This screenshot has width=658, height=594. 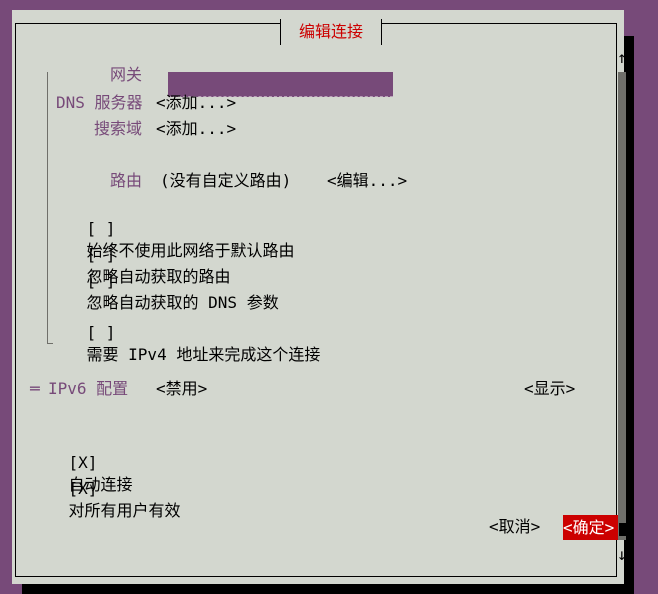 I want to click on cancel-button: <取消>, so click(x=514, y=527).